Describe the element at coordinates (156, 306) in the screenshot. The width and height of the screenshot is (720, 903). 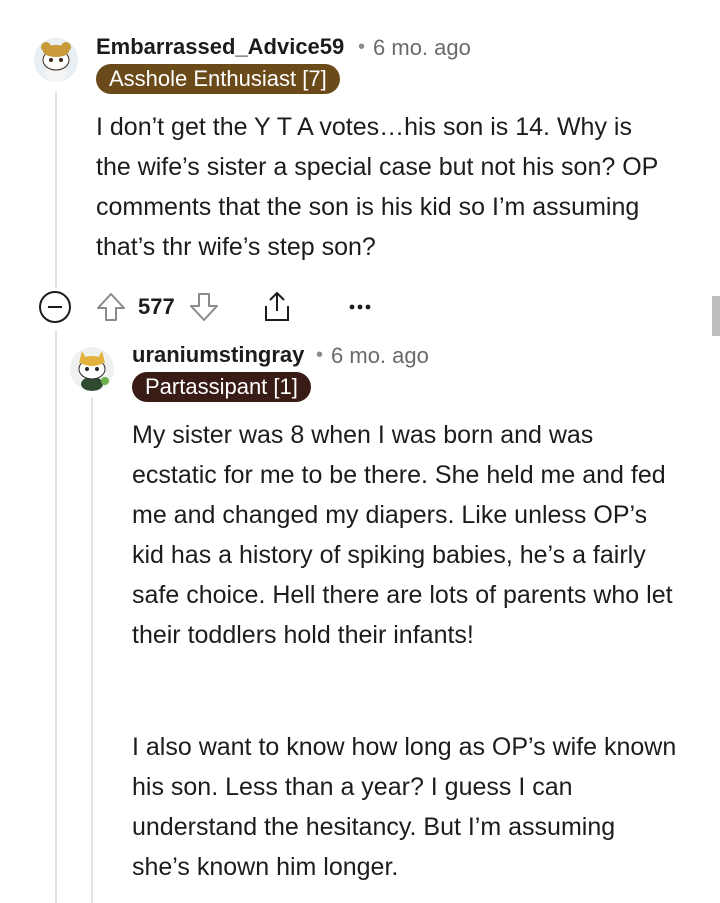
I see `vote-score: 577` at that location.